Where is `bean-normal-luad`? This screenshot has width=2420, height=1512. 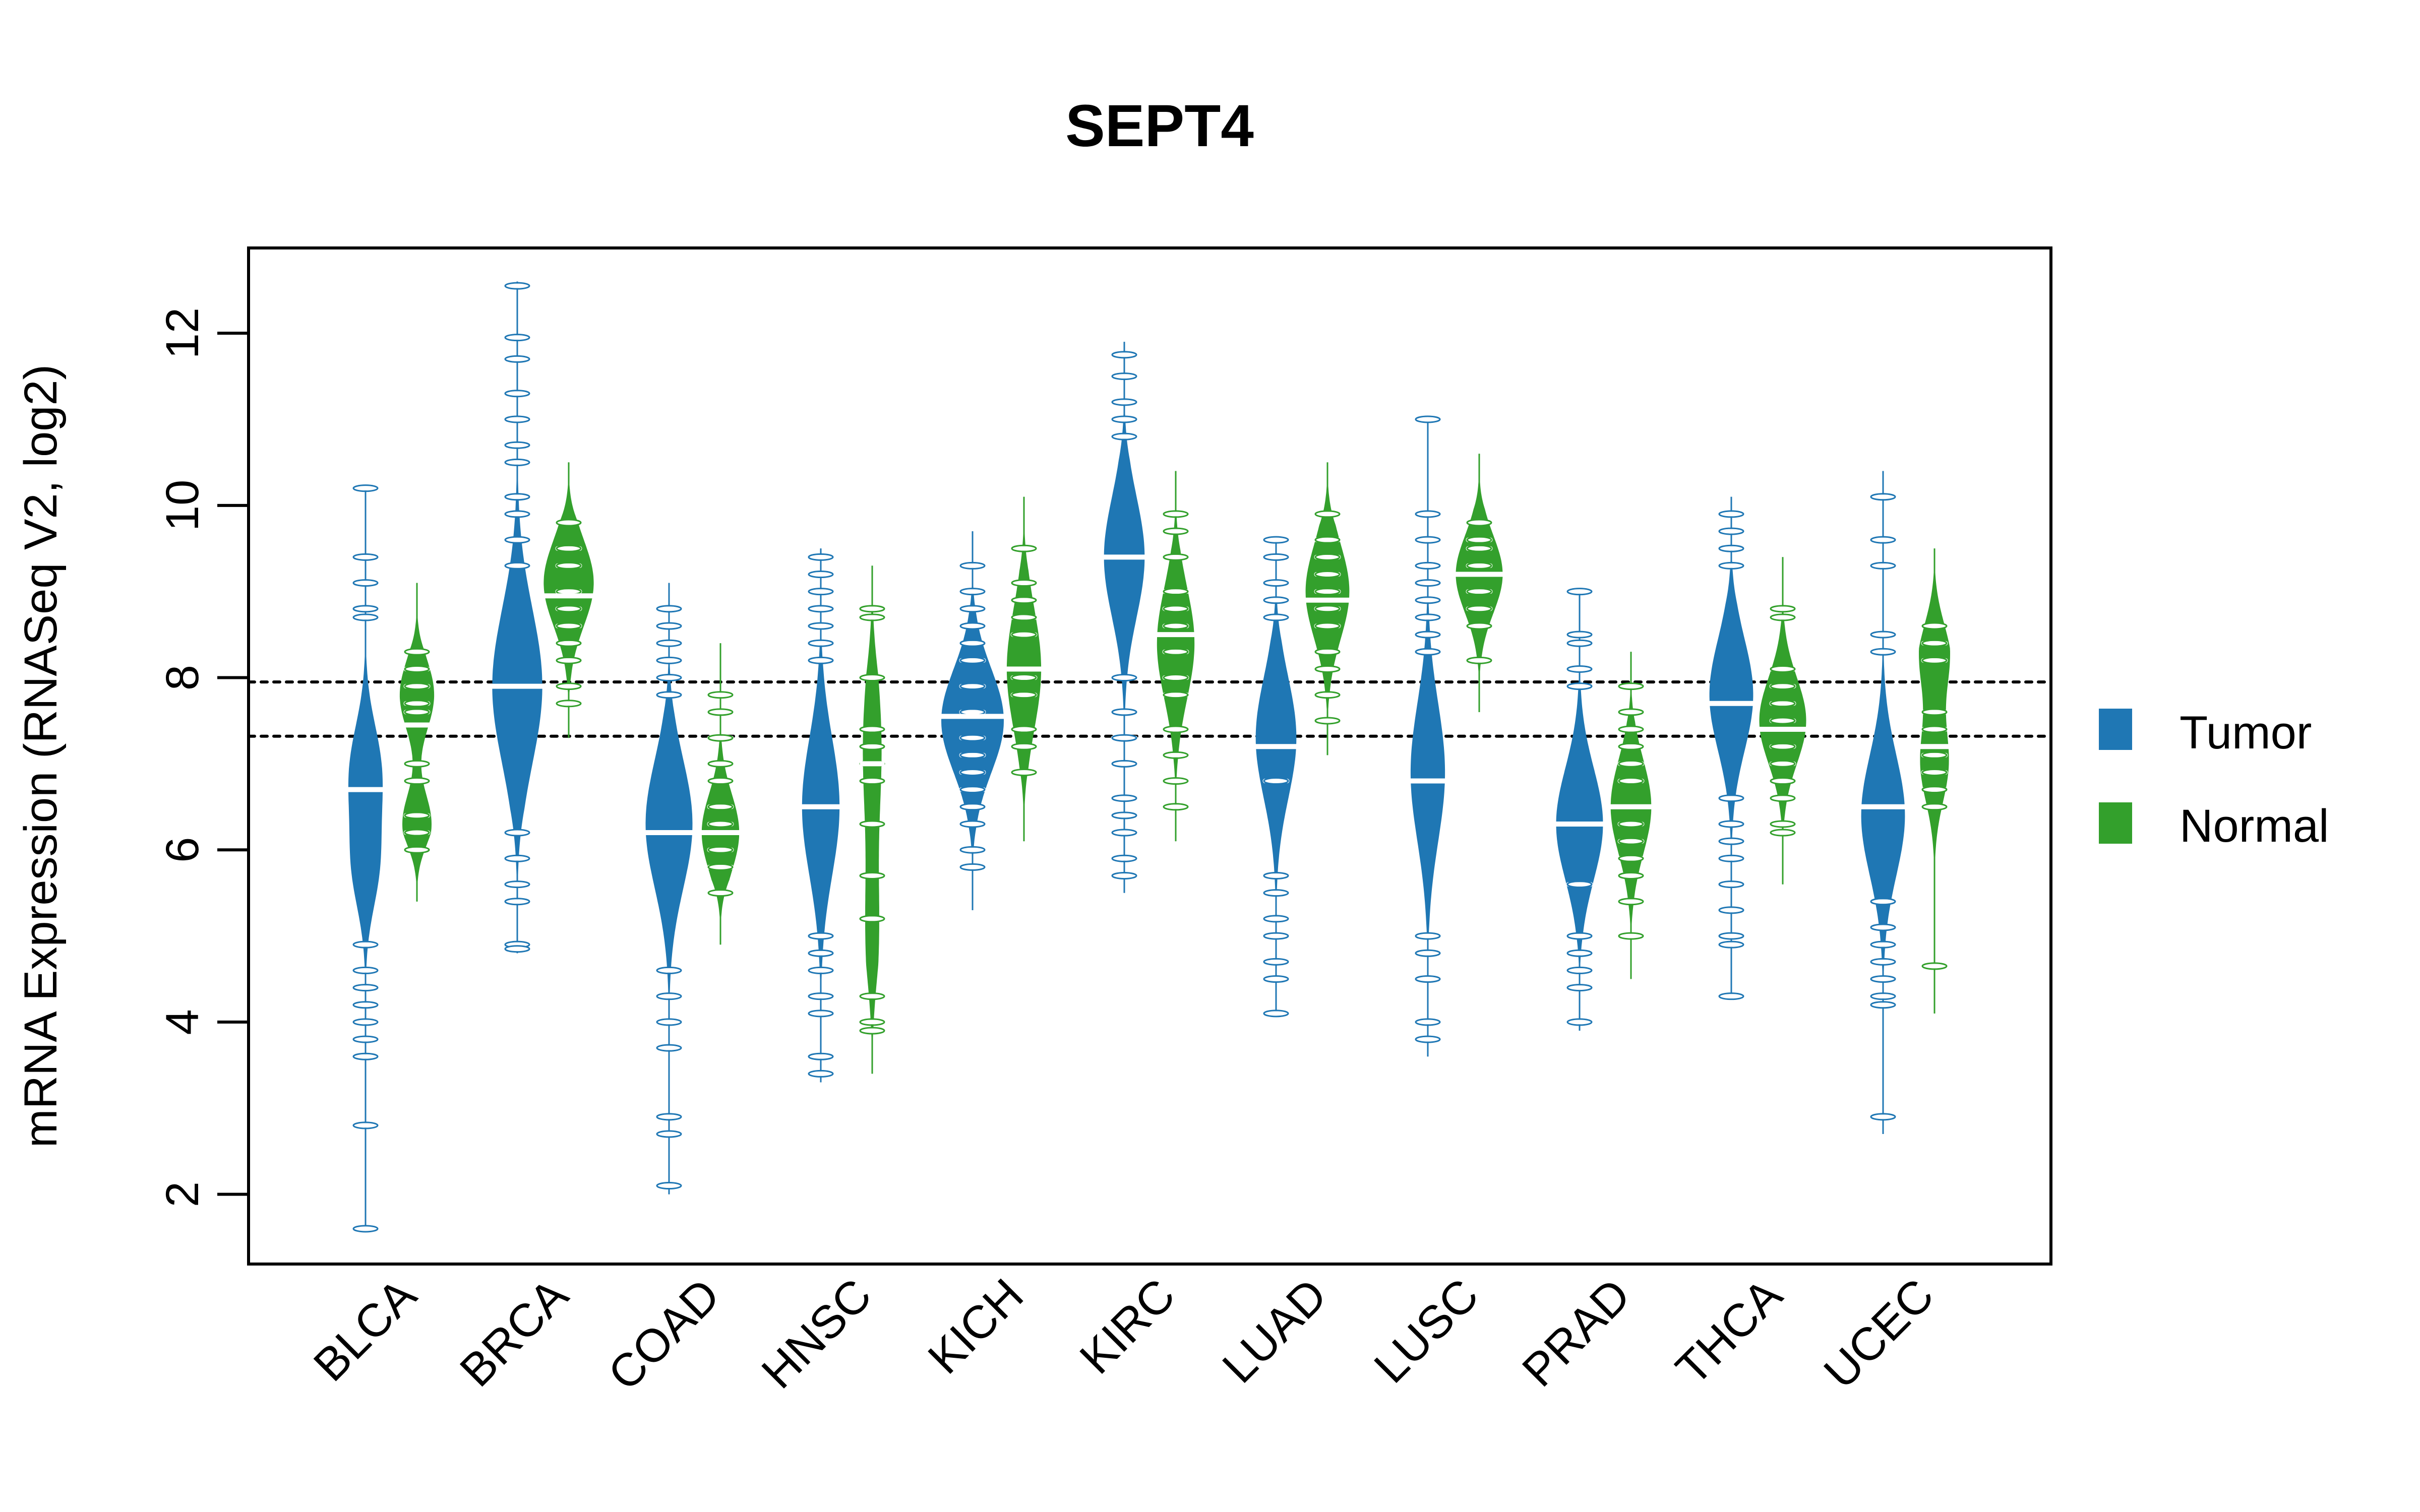
bean-normal-luad is located at coordinates (1327, 608).